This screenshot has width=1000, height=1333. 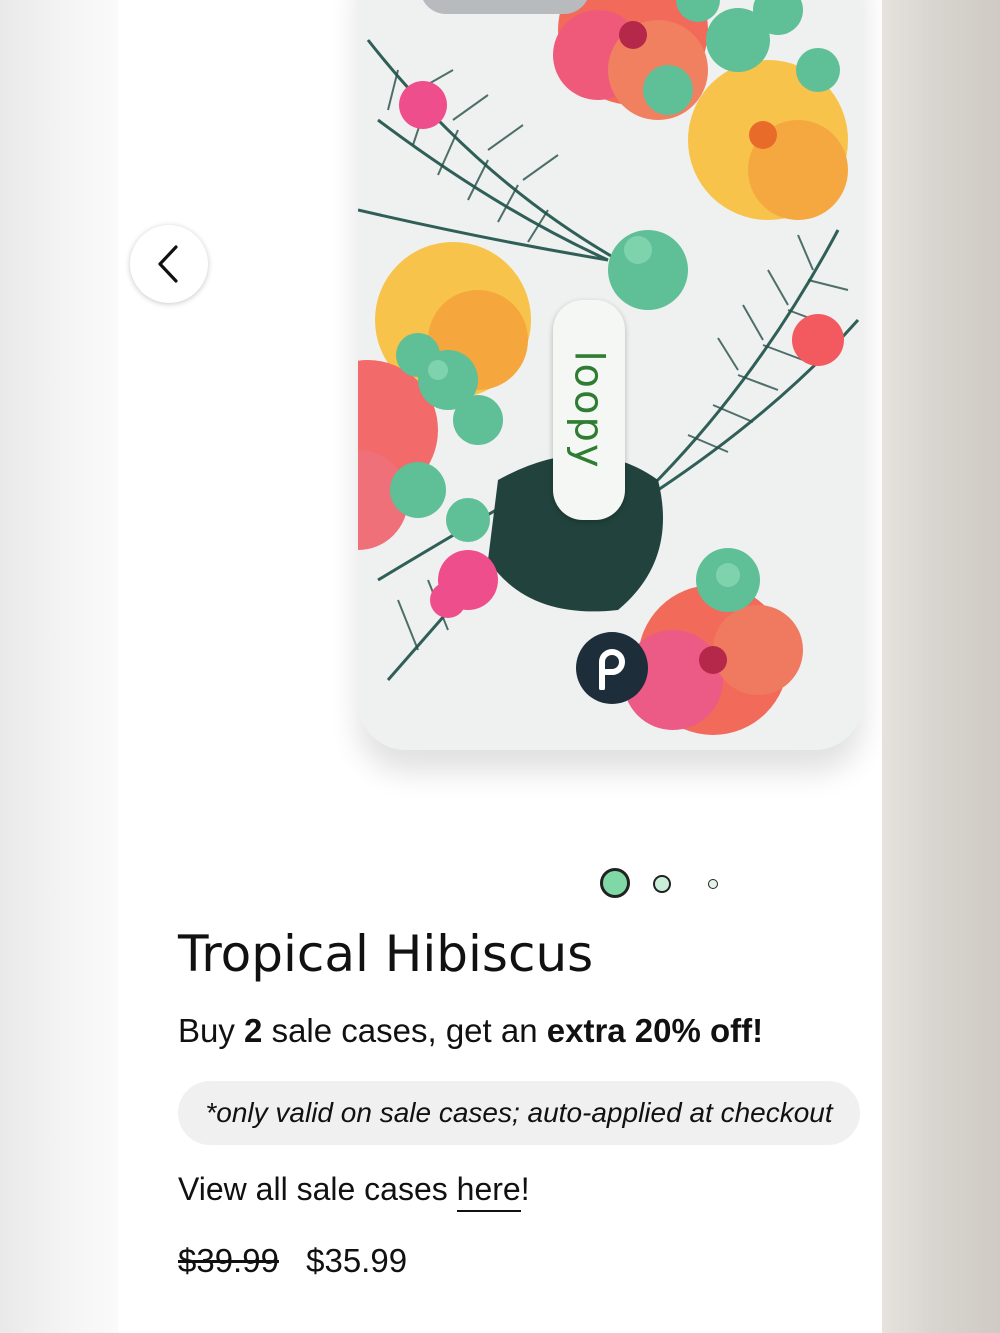 I want to click on view-all-sale-cases: View all sale cases here!, so click(x=354, y=1191).